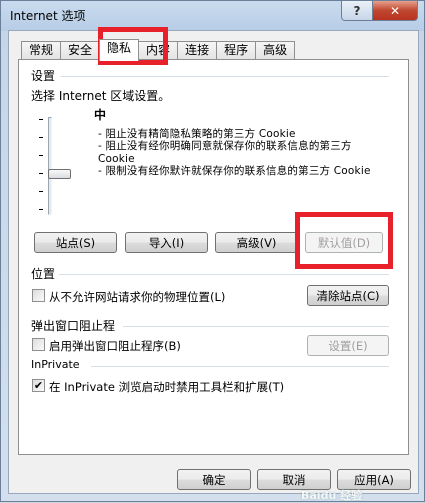 The image size is (425, 503). Describe the element at coordinates (234, 171) in the screenshot. I see `description-line: - 限制没有经你默许就保存你的联系信息的第三方 Cookie` at that location.